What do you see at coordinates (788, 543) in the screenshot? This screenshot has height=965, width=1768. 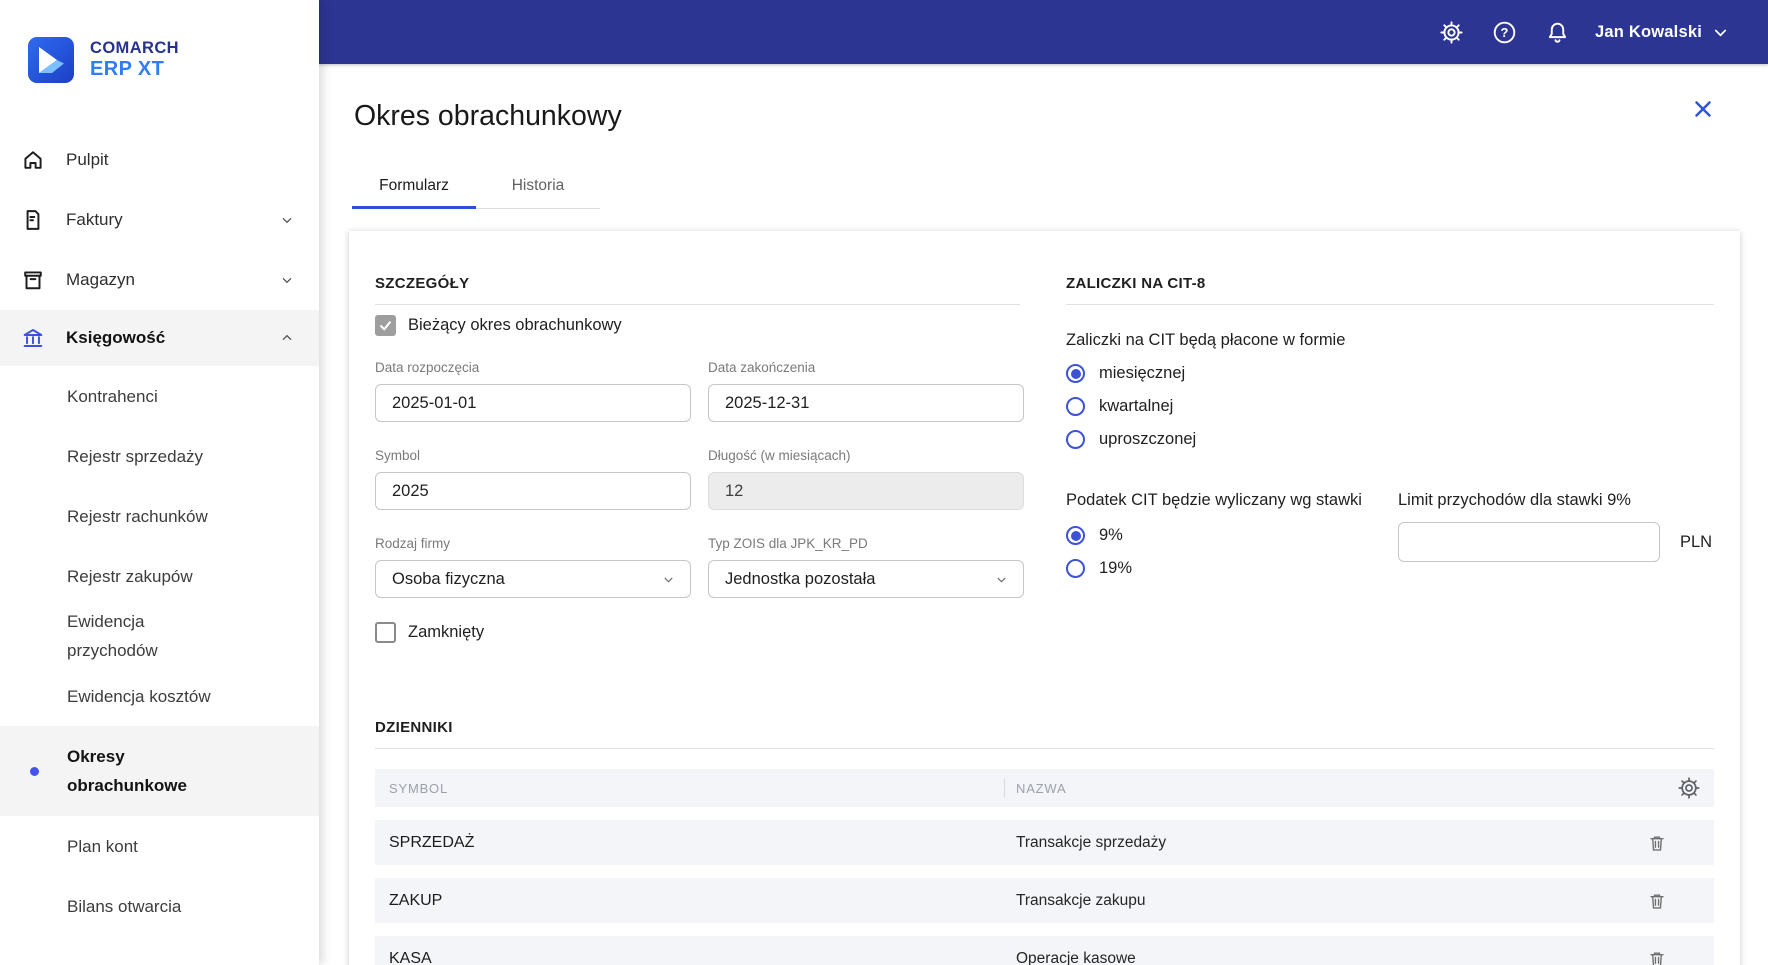 I see `zois-type-label: Typ ZOIS dla JPK_KR_PD` at bounding box center [788, 543].